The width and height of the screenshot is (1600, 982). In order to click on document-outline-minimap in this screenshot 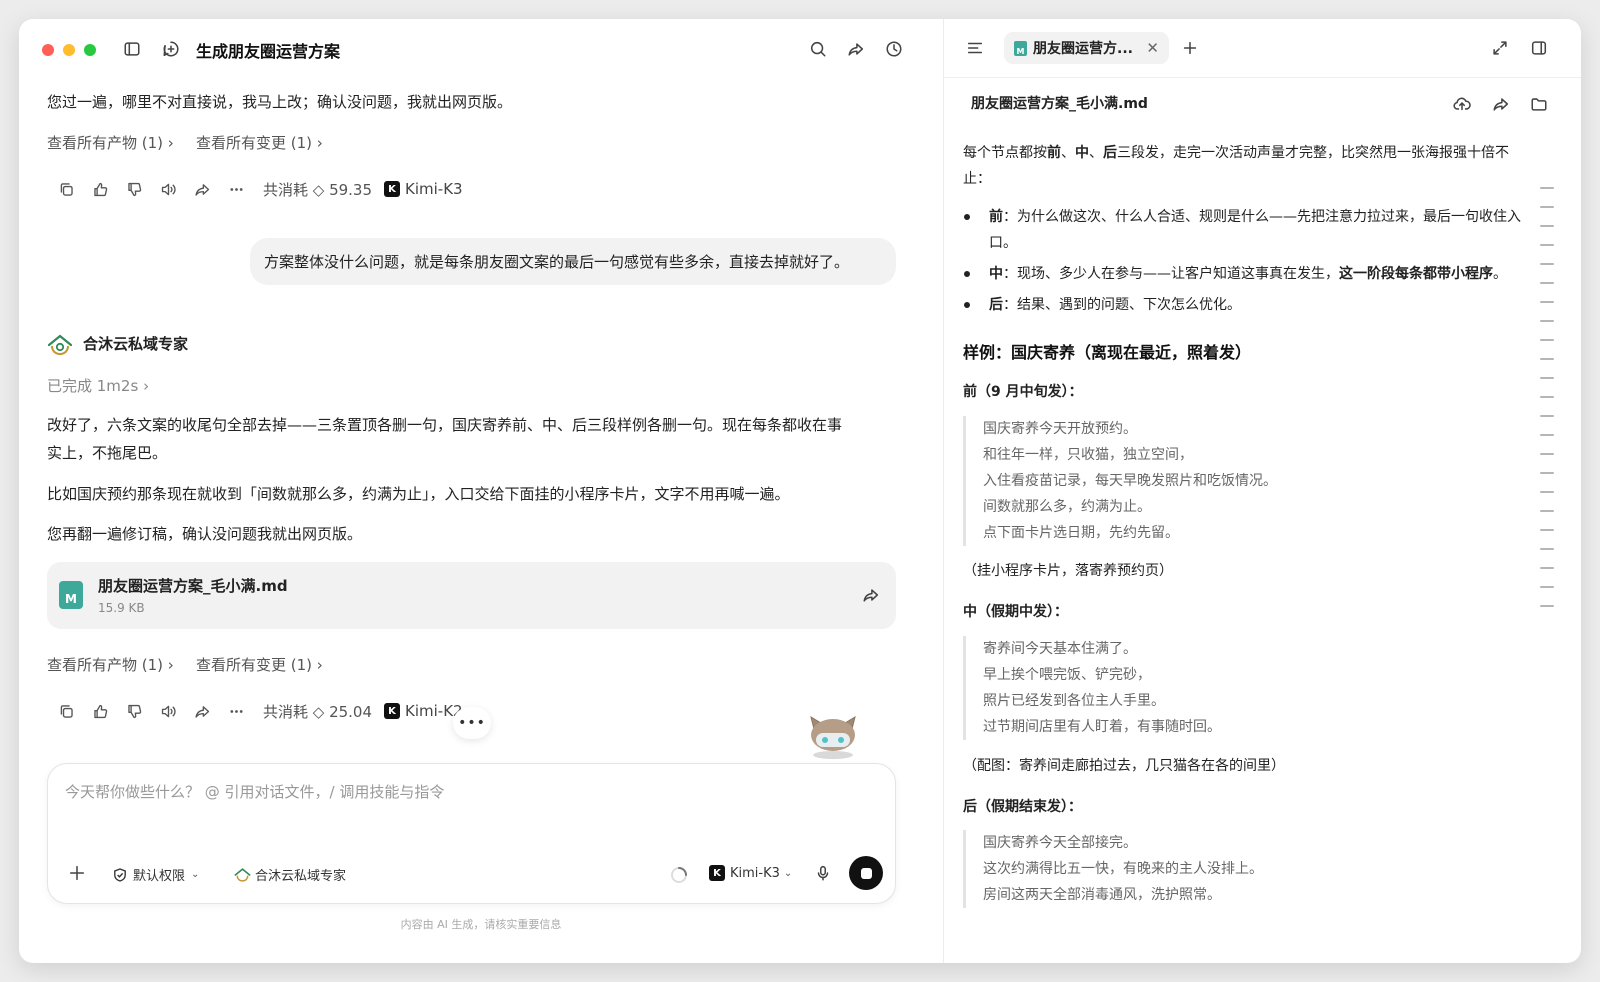, I will do `click(1547, 405)`.